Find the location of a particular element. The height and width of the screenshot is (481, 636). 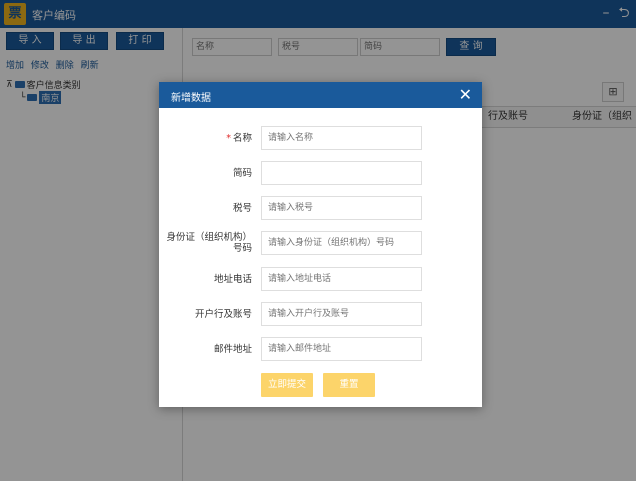

required-mark: * is located at coordinates (228, 138).